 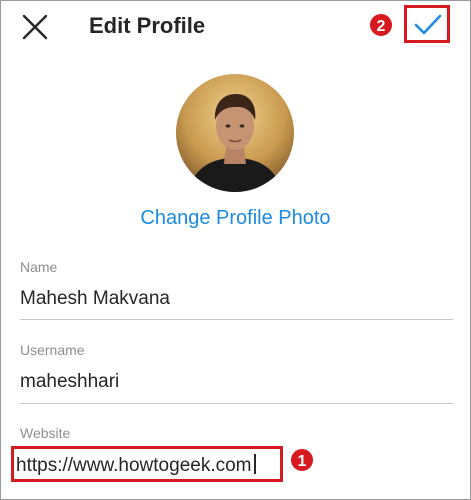 I want to click on website-value: https://www.howtogeek.com, so click(x=134, y=465).